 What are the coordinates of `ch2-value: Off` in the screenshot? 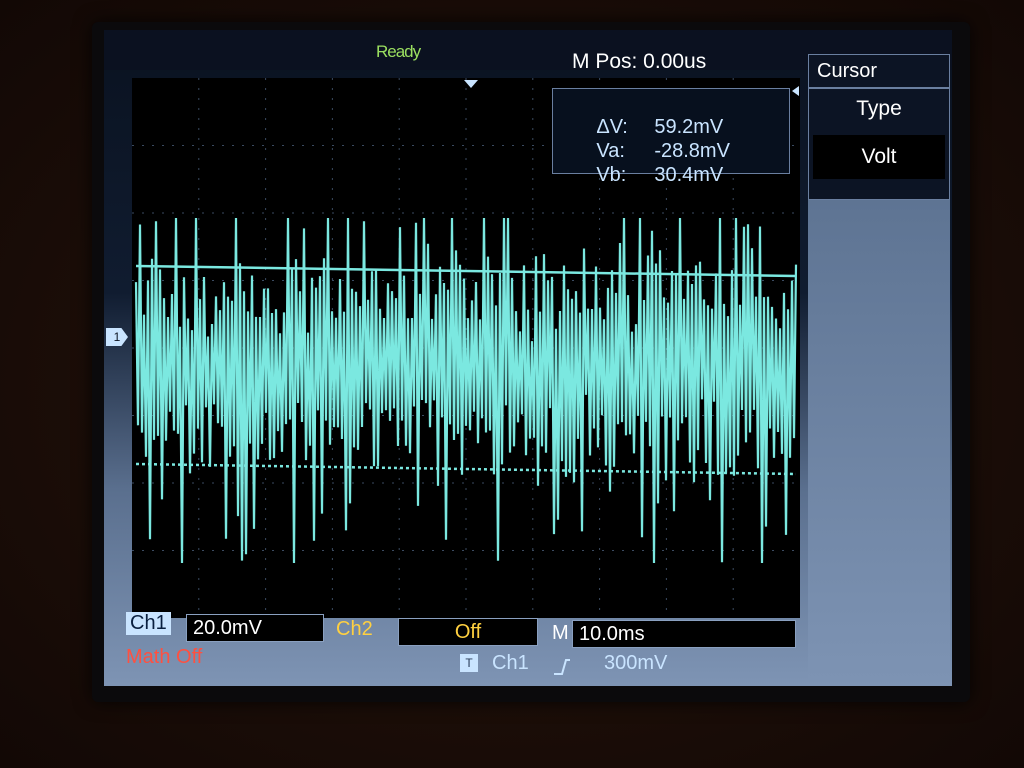 It's located at (468, 632).